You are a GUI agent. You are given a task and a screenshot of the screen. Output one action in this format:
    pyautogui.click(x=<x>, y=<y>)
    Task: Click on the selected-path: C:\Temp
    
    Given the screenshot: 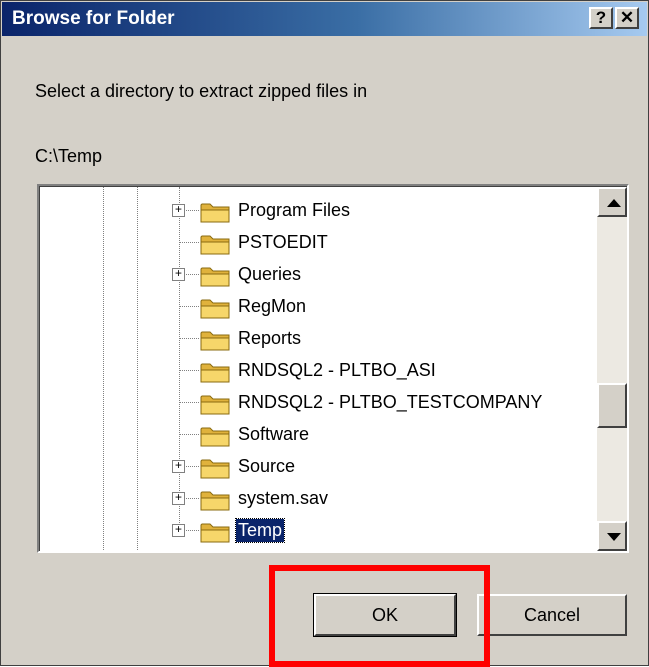 What is the action you would take?
    pyautogui.click(x=69, y=156)
    